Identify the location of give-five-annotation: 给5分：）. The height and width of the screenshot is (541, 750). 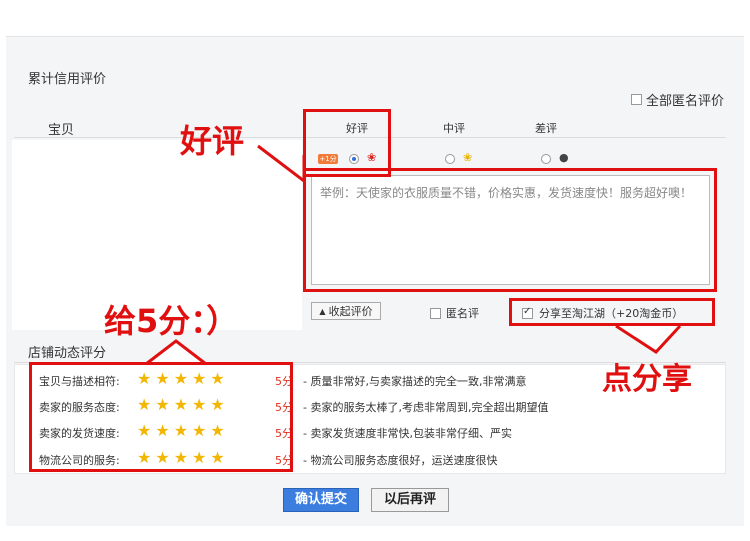
(171, 321).